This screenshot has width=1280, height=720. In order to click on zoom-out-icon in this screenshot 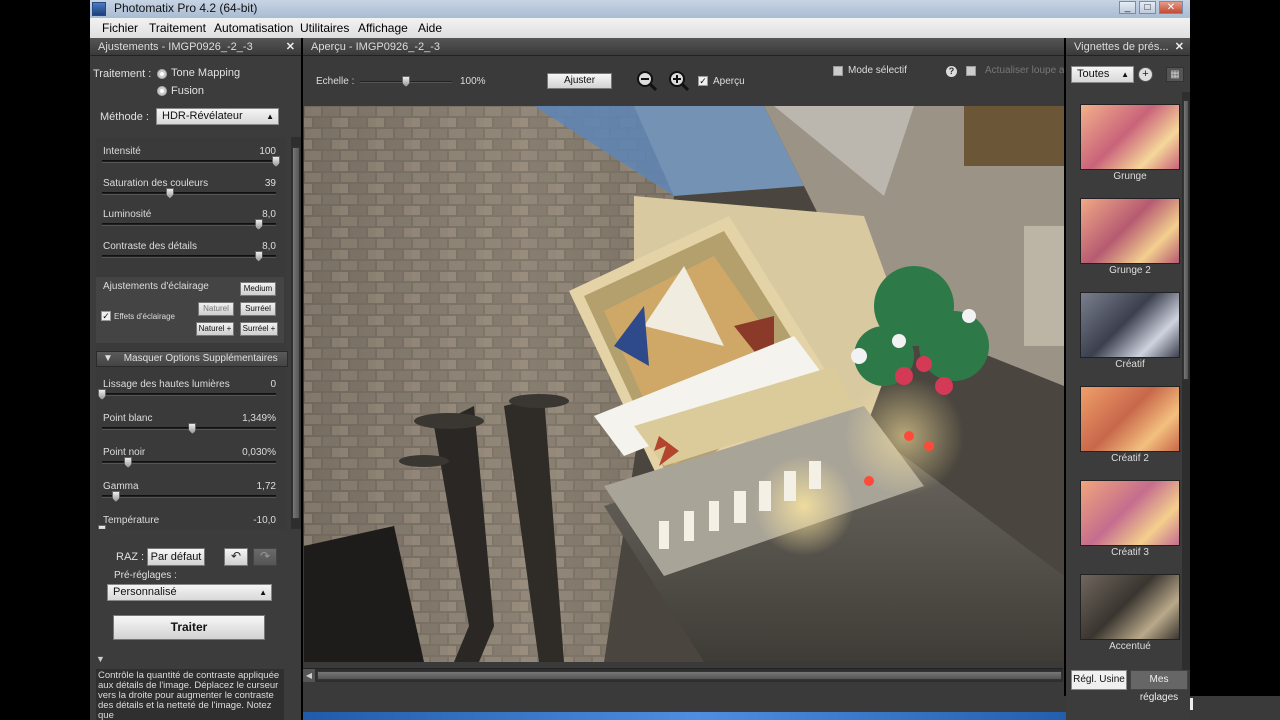, I will do `click(647, 81)`.